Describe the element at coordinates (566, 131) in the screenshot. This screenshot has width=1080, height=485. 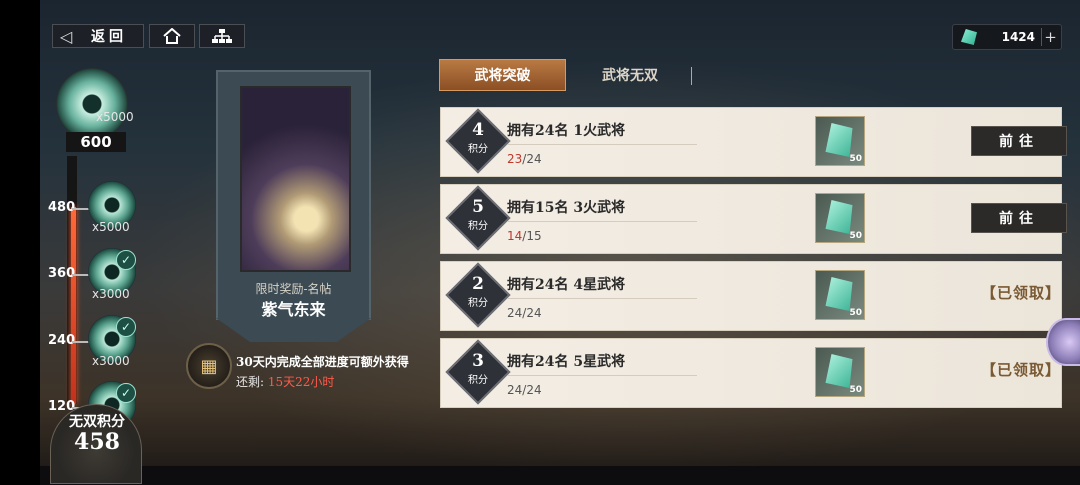
I see `task-title: 拥有24名 1火武将` at that location.